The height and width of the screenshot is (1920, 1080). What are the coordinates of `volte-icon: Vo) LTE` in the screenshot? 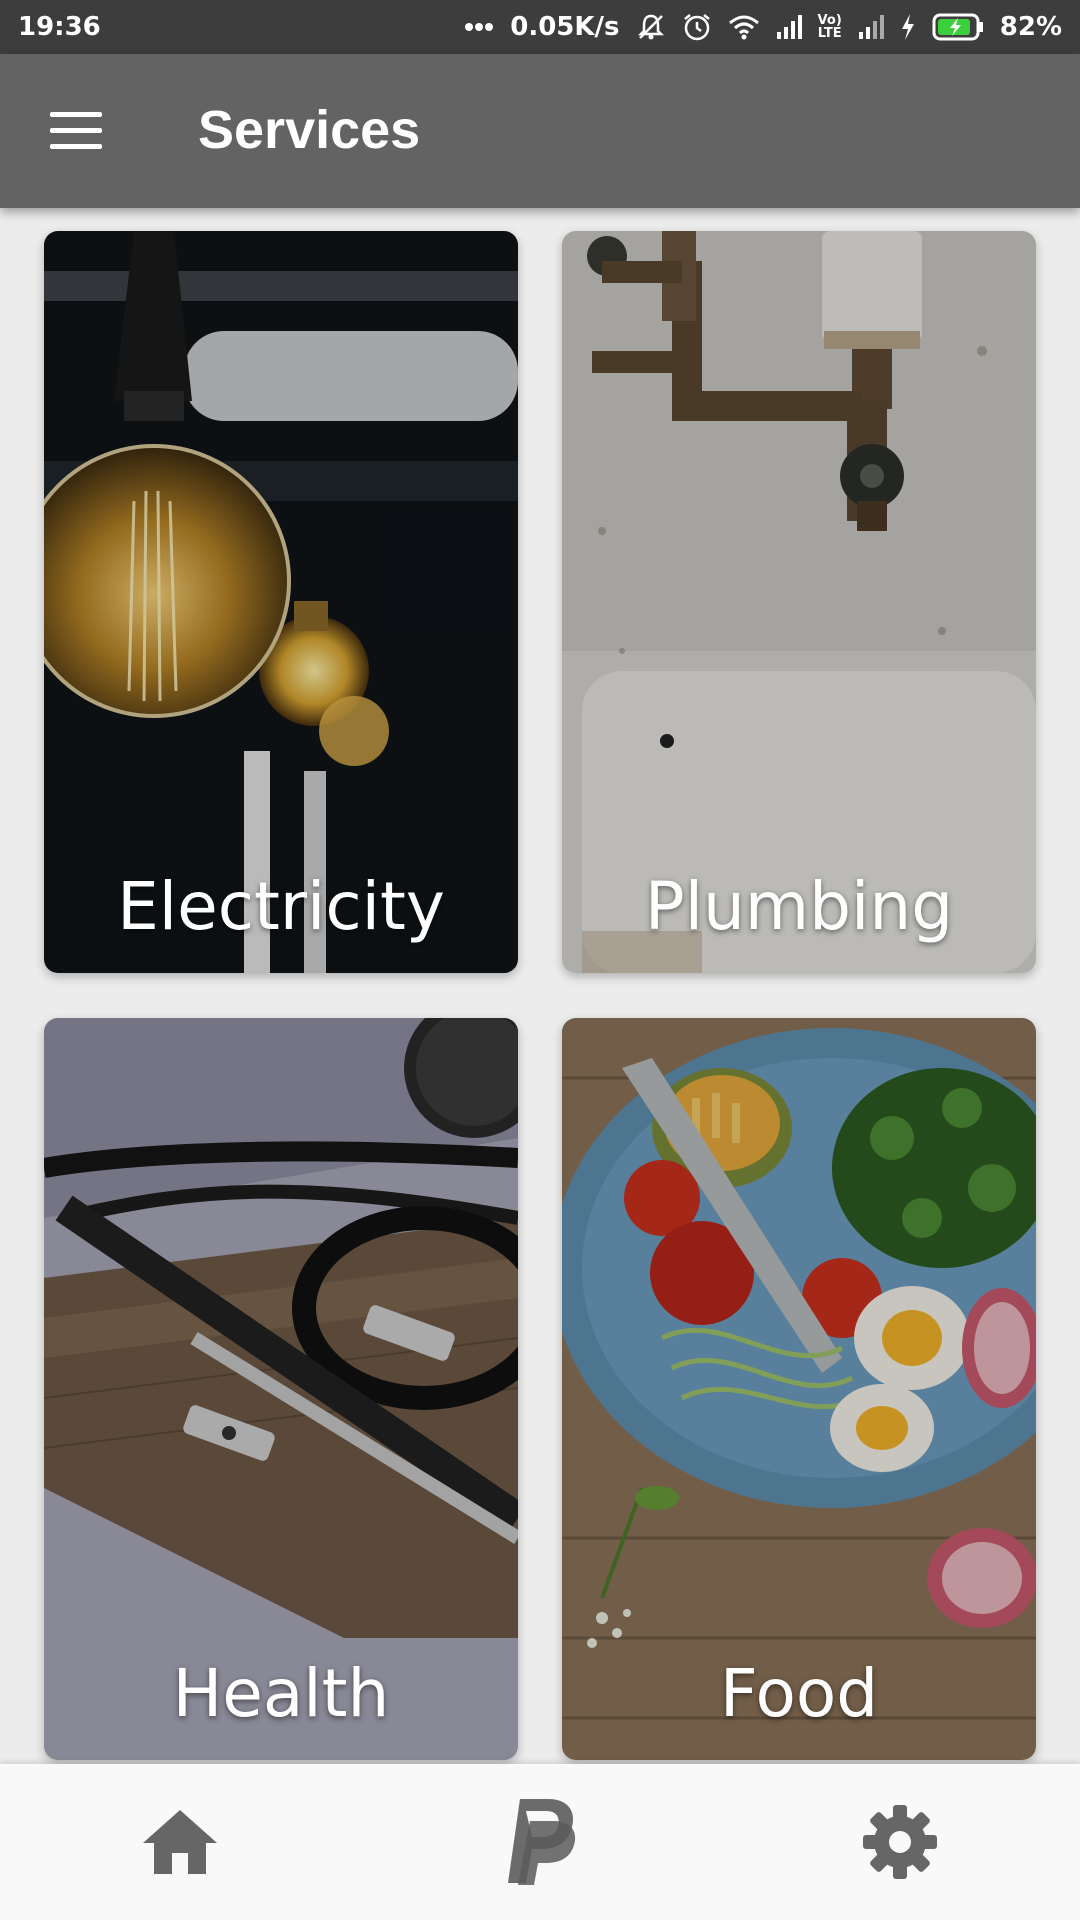 It's located at (829, 27).